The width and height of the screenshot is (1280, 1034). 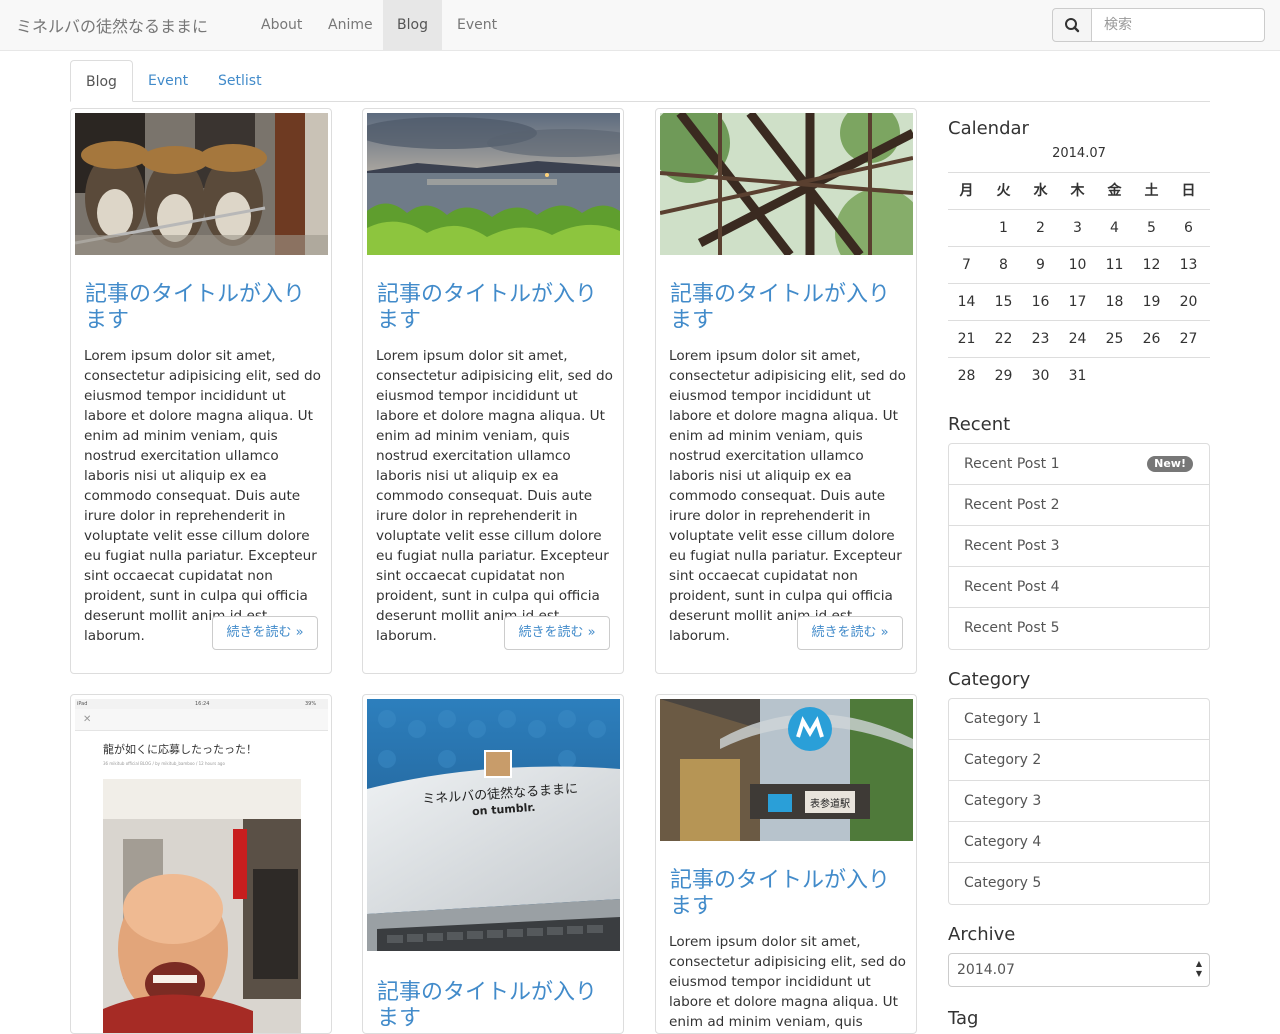 What do you see at coordinates (1198, 968) in the screenshot?
I see `select-arrows-icon: ▲ ▼` at bounding box center [1198, 968].